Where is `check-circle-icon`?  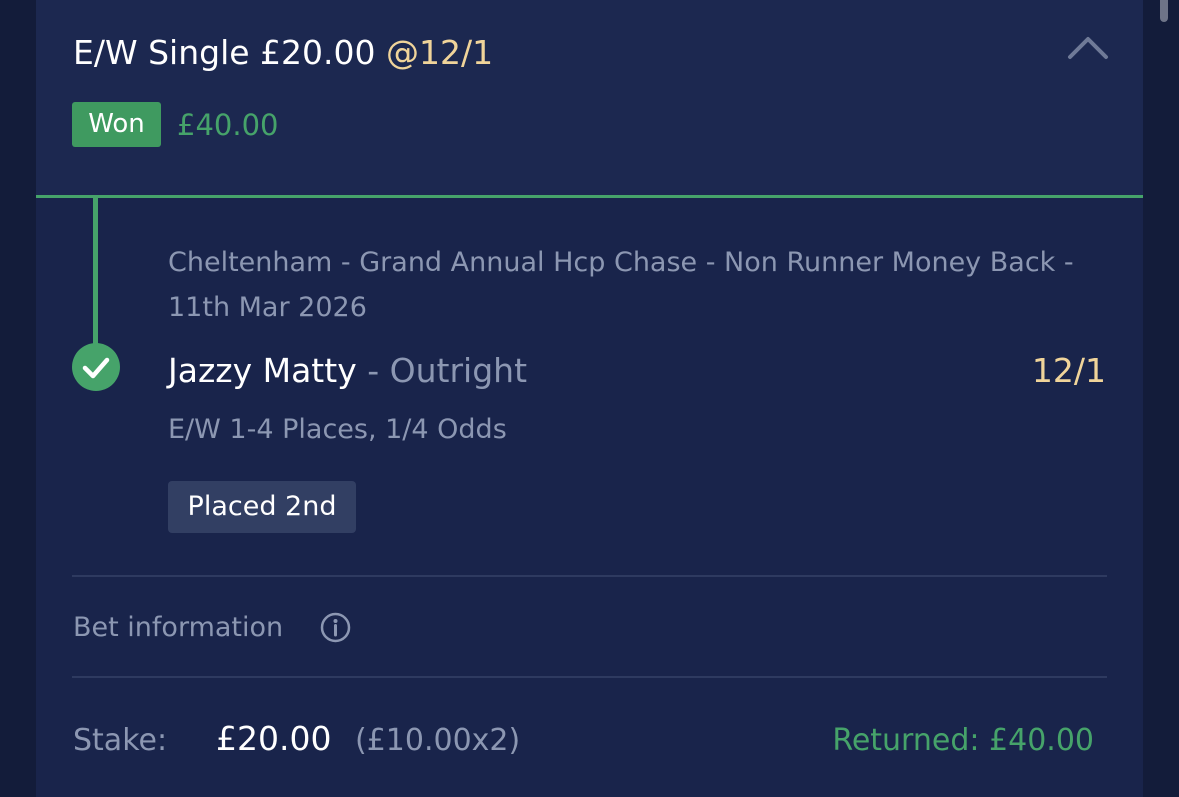
check-circle-icon is located at coordinates (96, 367).